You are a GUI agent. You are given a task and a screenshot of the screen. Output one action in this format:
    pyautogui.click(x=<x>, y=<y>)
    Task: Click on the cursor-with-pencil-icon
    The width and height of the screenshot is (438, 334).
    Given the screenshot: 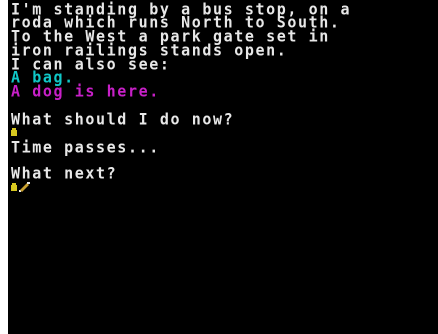 What is the action you would take?
    pyautogui.click(x=20, y=187)
    